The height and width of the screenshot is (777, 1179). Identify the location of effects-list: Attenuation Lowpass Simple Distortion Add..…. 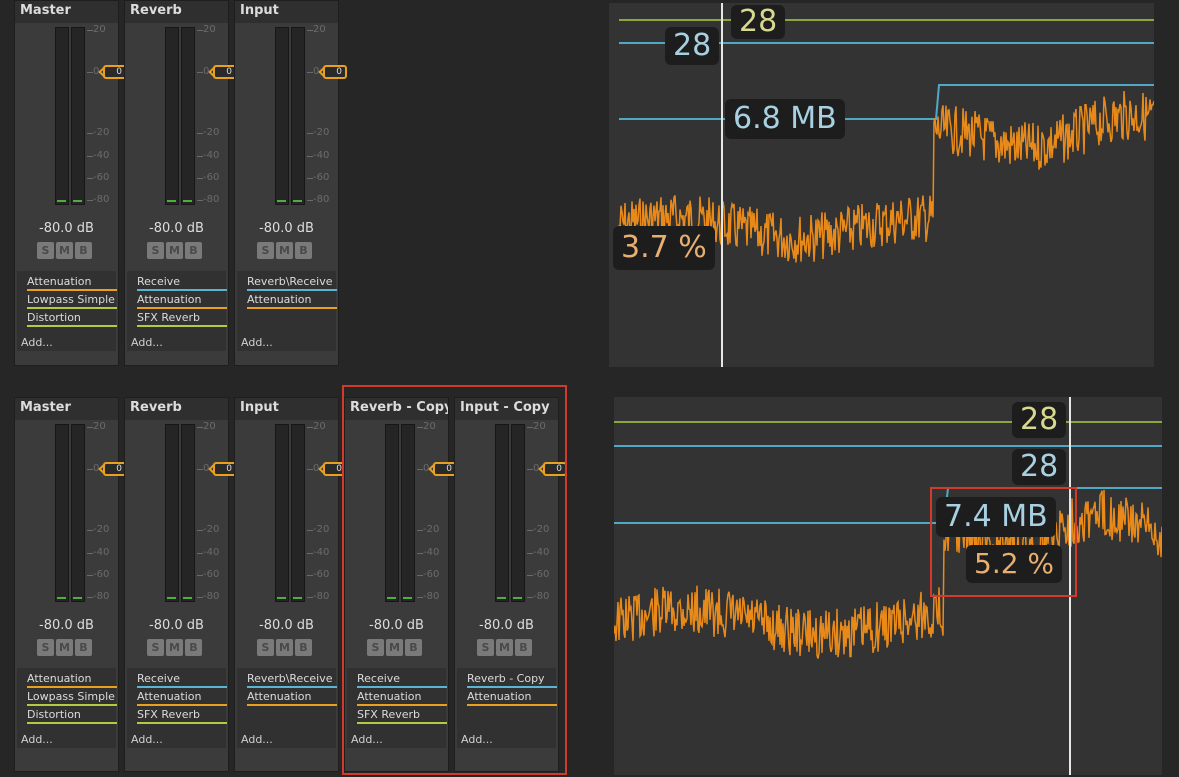
(67, 311).